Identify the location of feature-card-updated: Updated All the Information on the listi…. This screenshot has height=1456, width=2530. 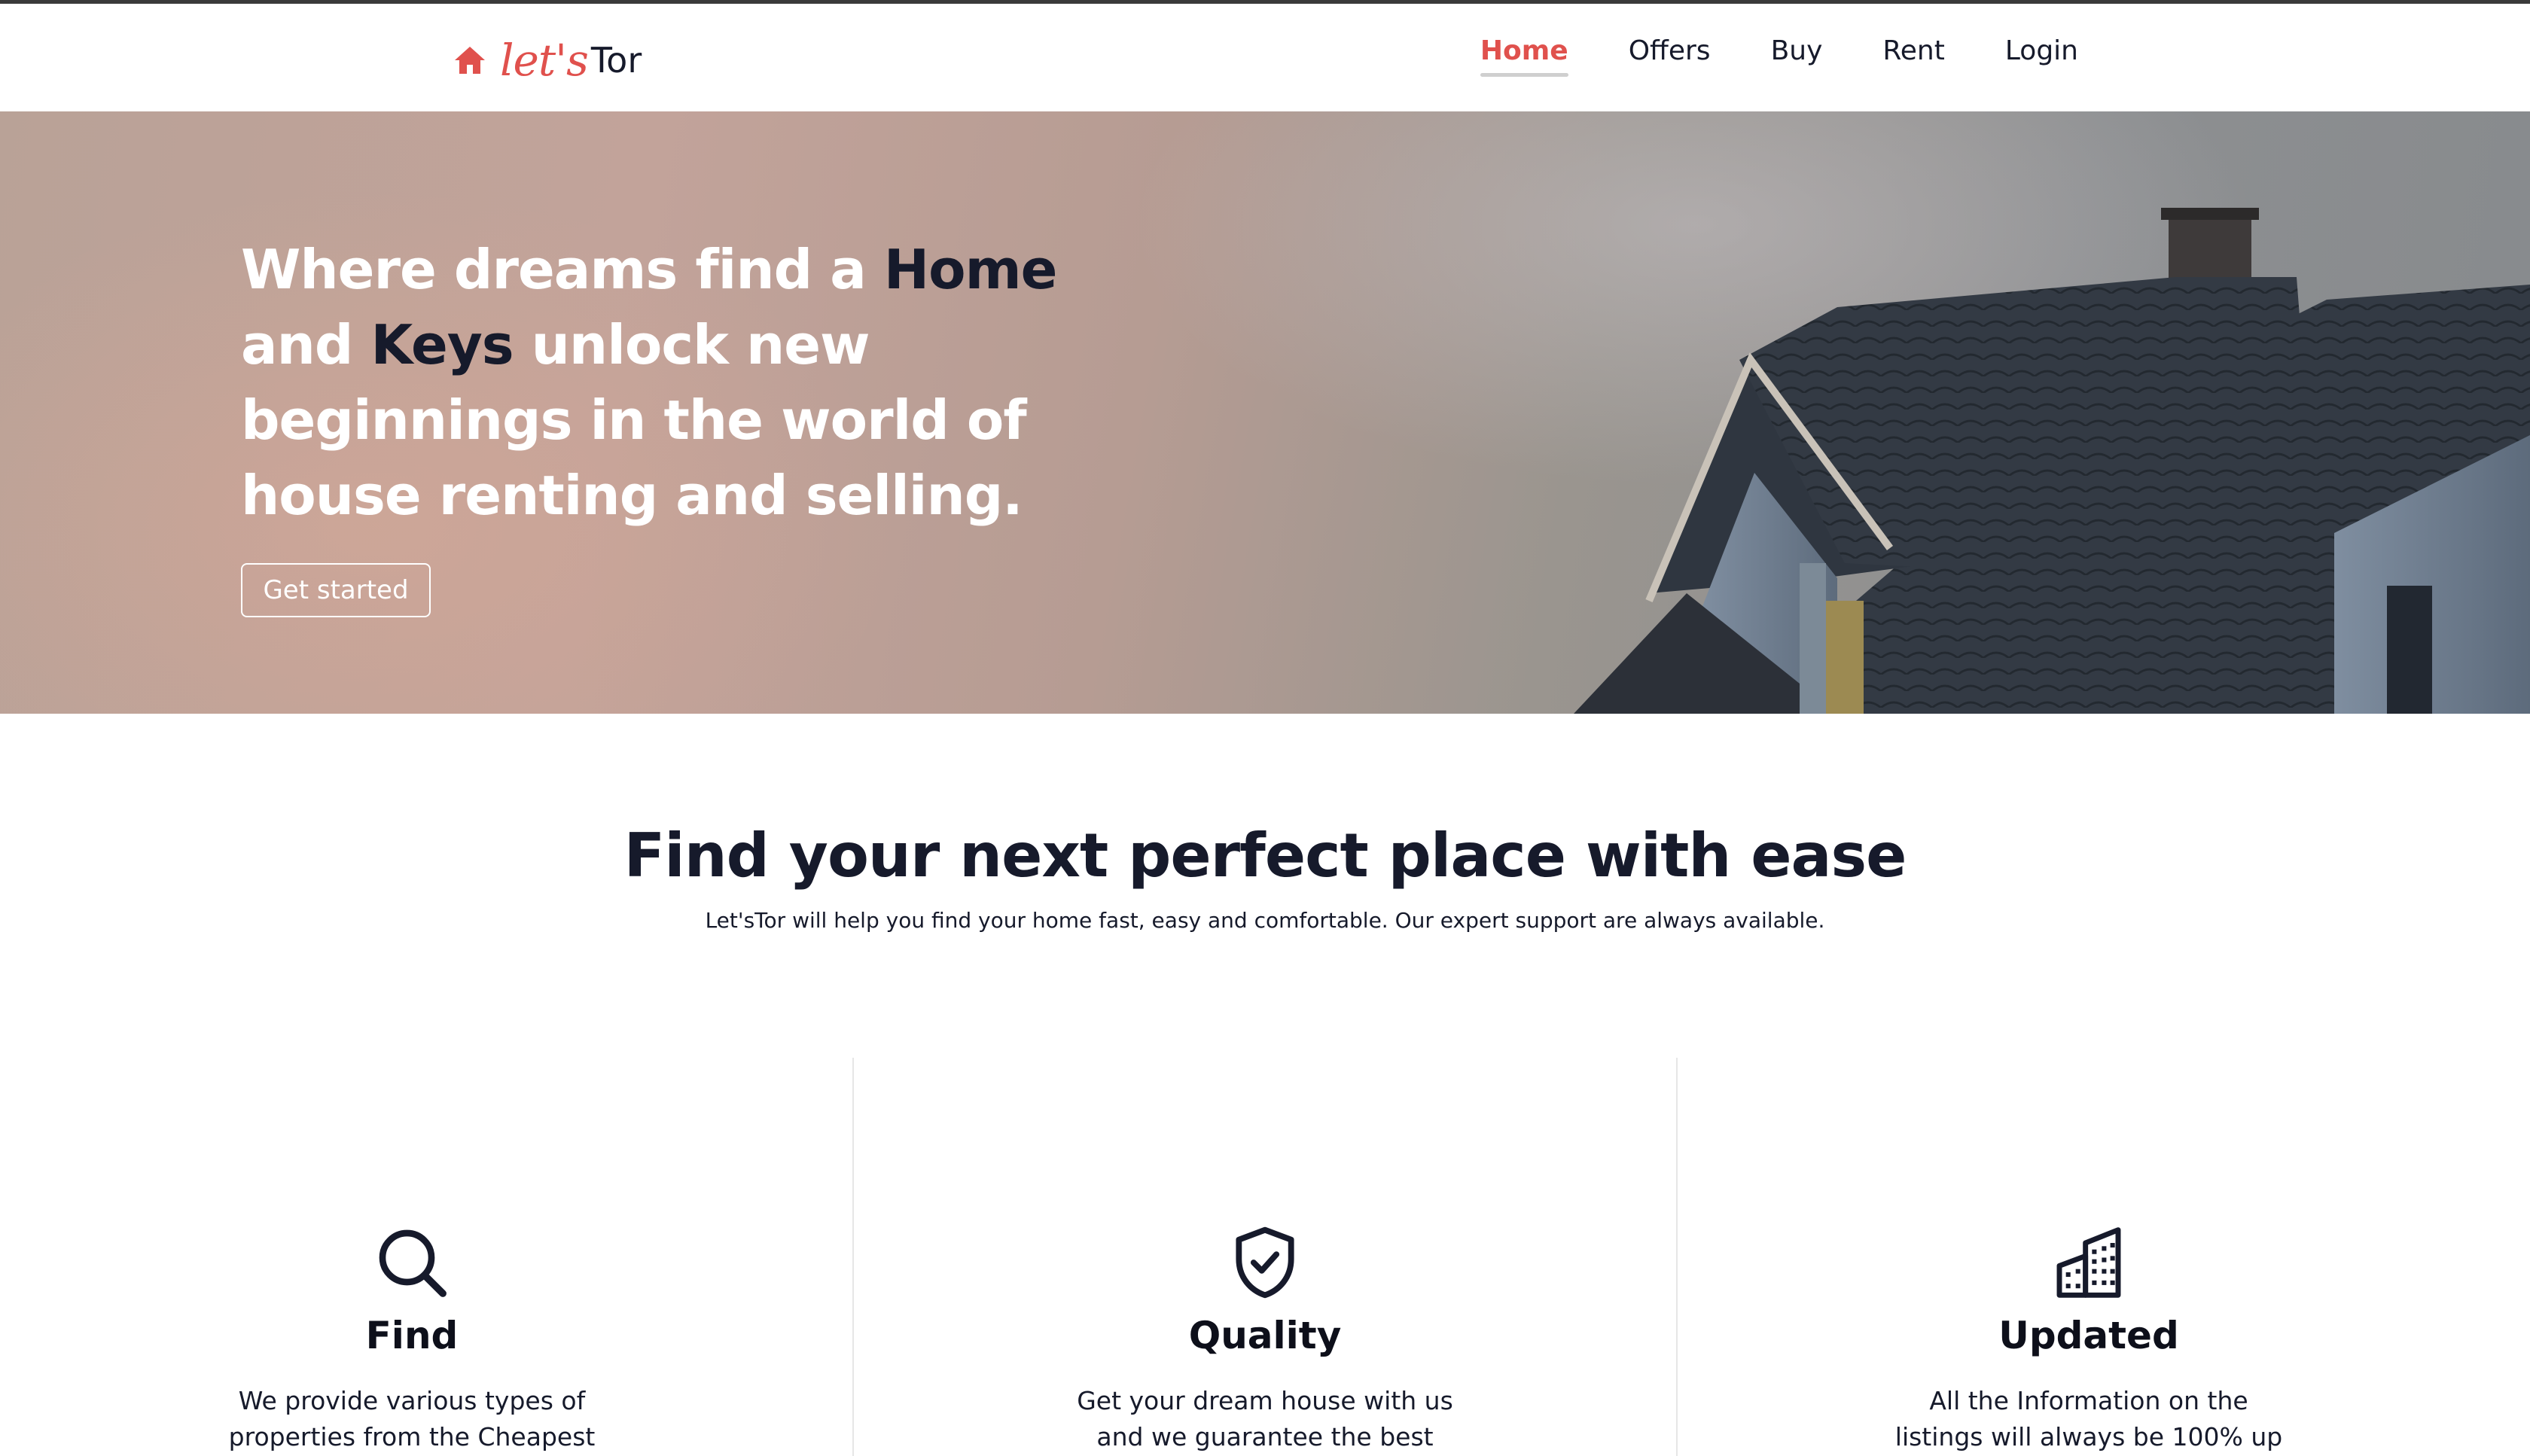
(2089, 1257).